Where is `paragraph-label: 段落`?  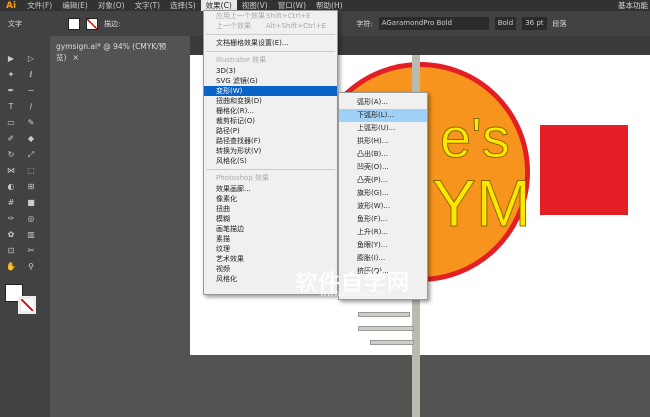 paragraph-label: 段落 is located at coordinates (560, 24).